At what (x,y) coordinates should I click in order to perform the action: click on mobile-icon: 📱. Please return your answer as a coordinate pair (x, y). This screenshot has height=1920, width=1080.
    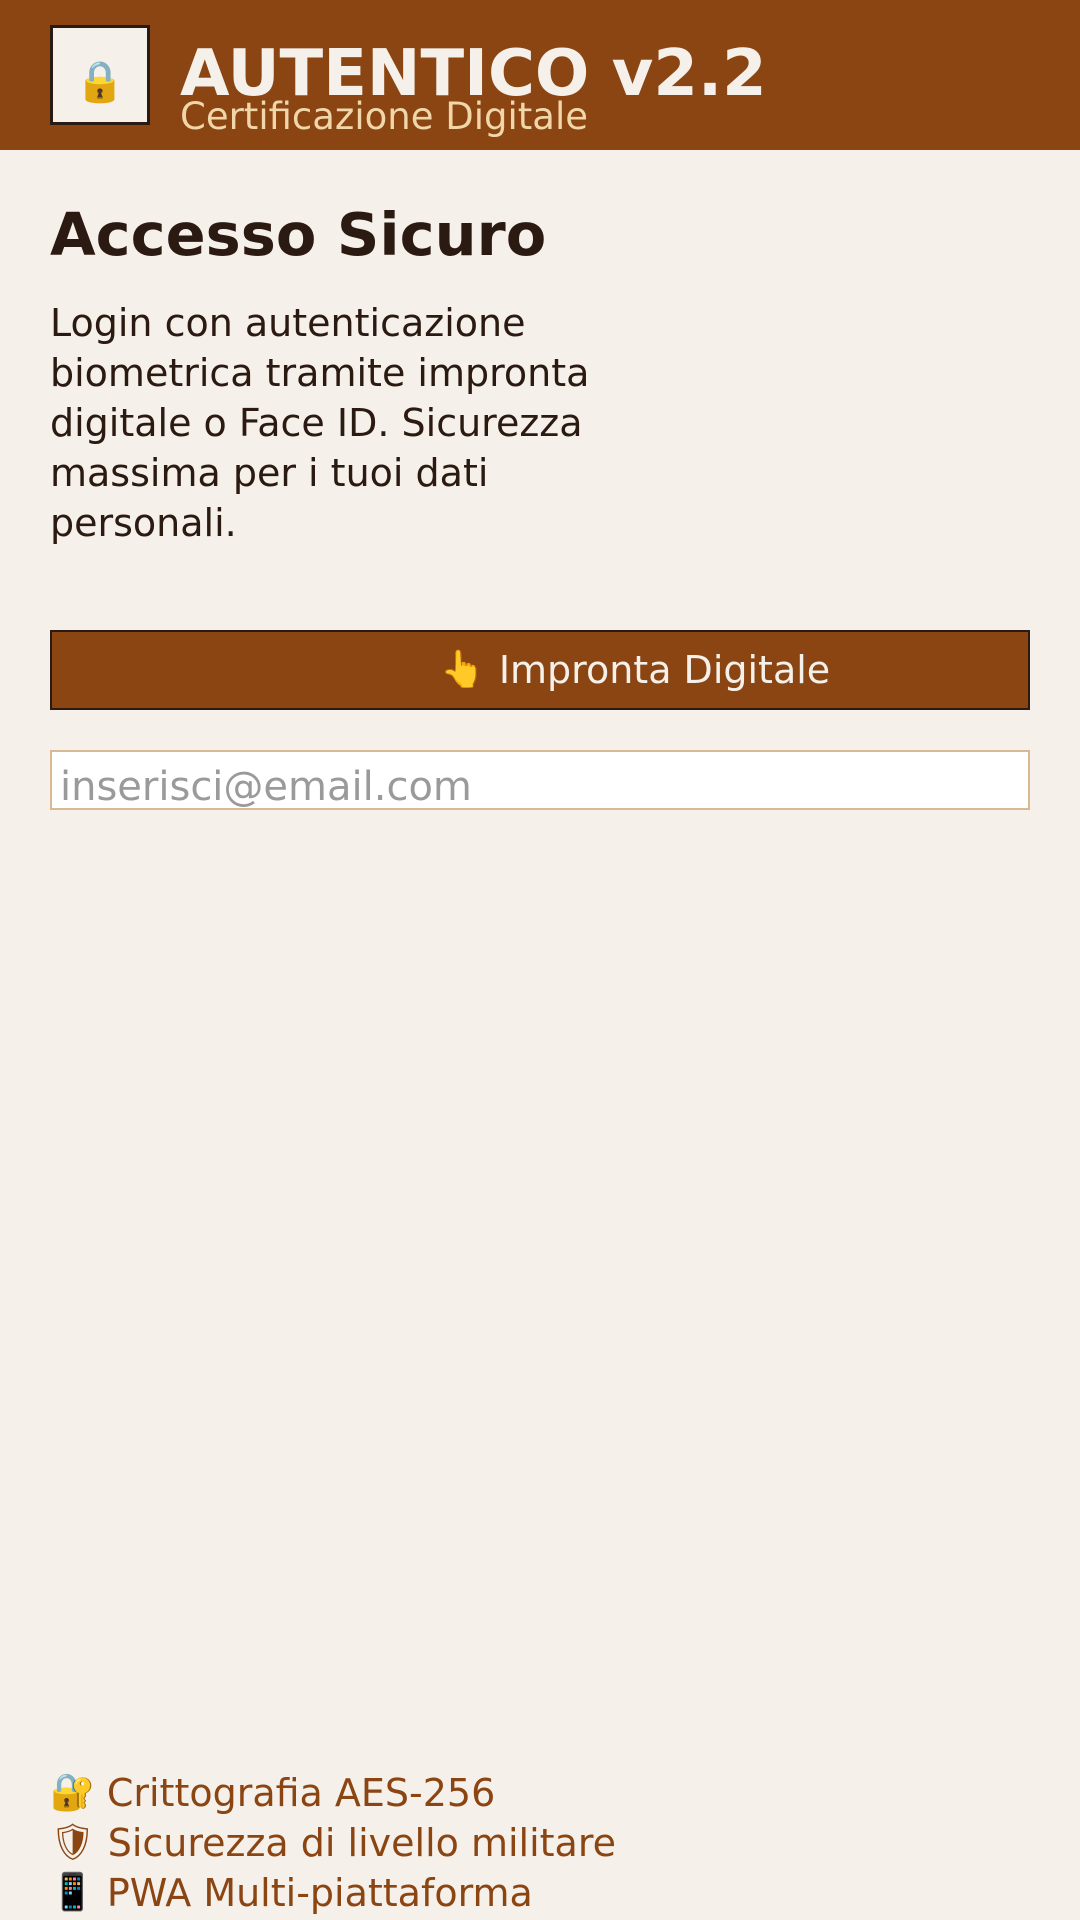
    Looking at the image, I should click on (72, 1892).